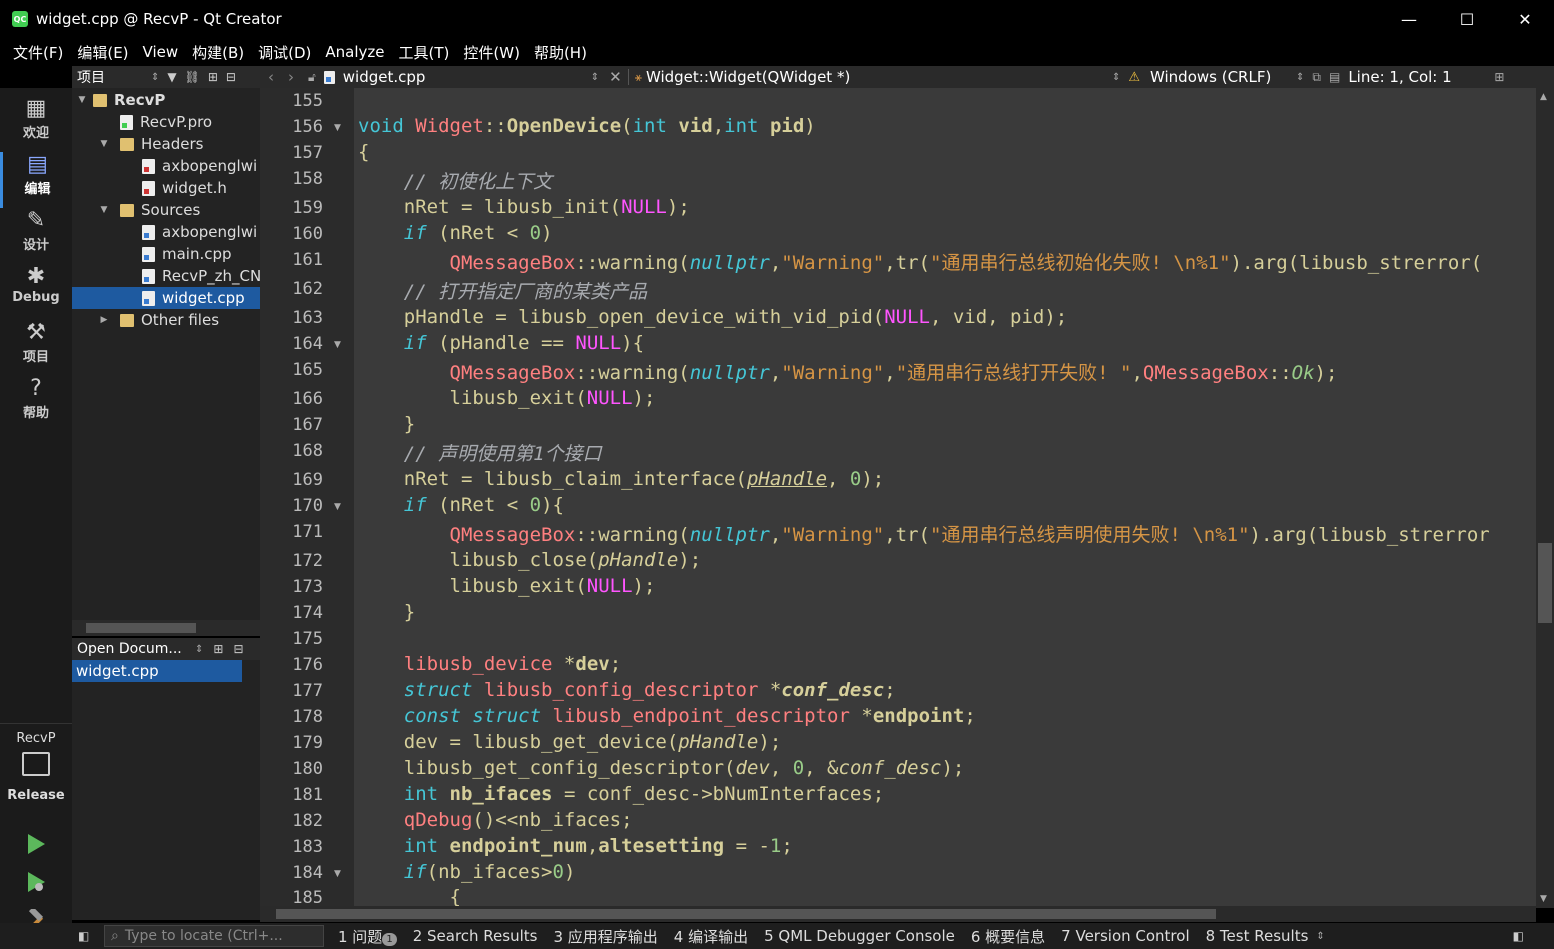 The image size is (1554, 949). What do you see at coordinates (291, 153) in the screenshot?
I see `line-number: 157` at bounding box center [291, 153].